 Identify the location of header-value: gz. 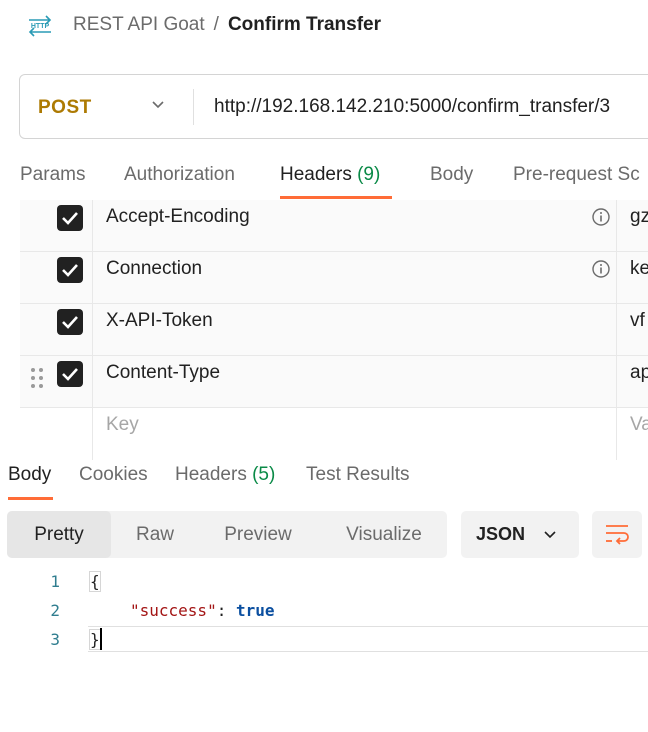
(639, 217).